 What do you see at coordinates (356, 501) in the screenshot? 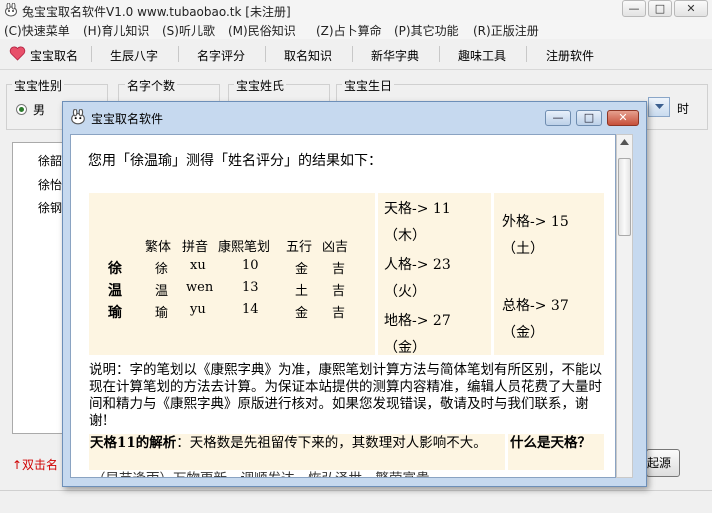
I see `status-bar` at bounding box center [356, 501].